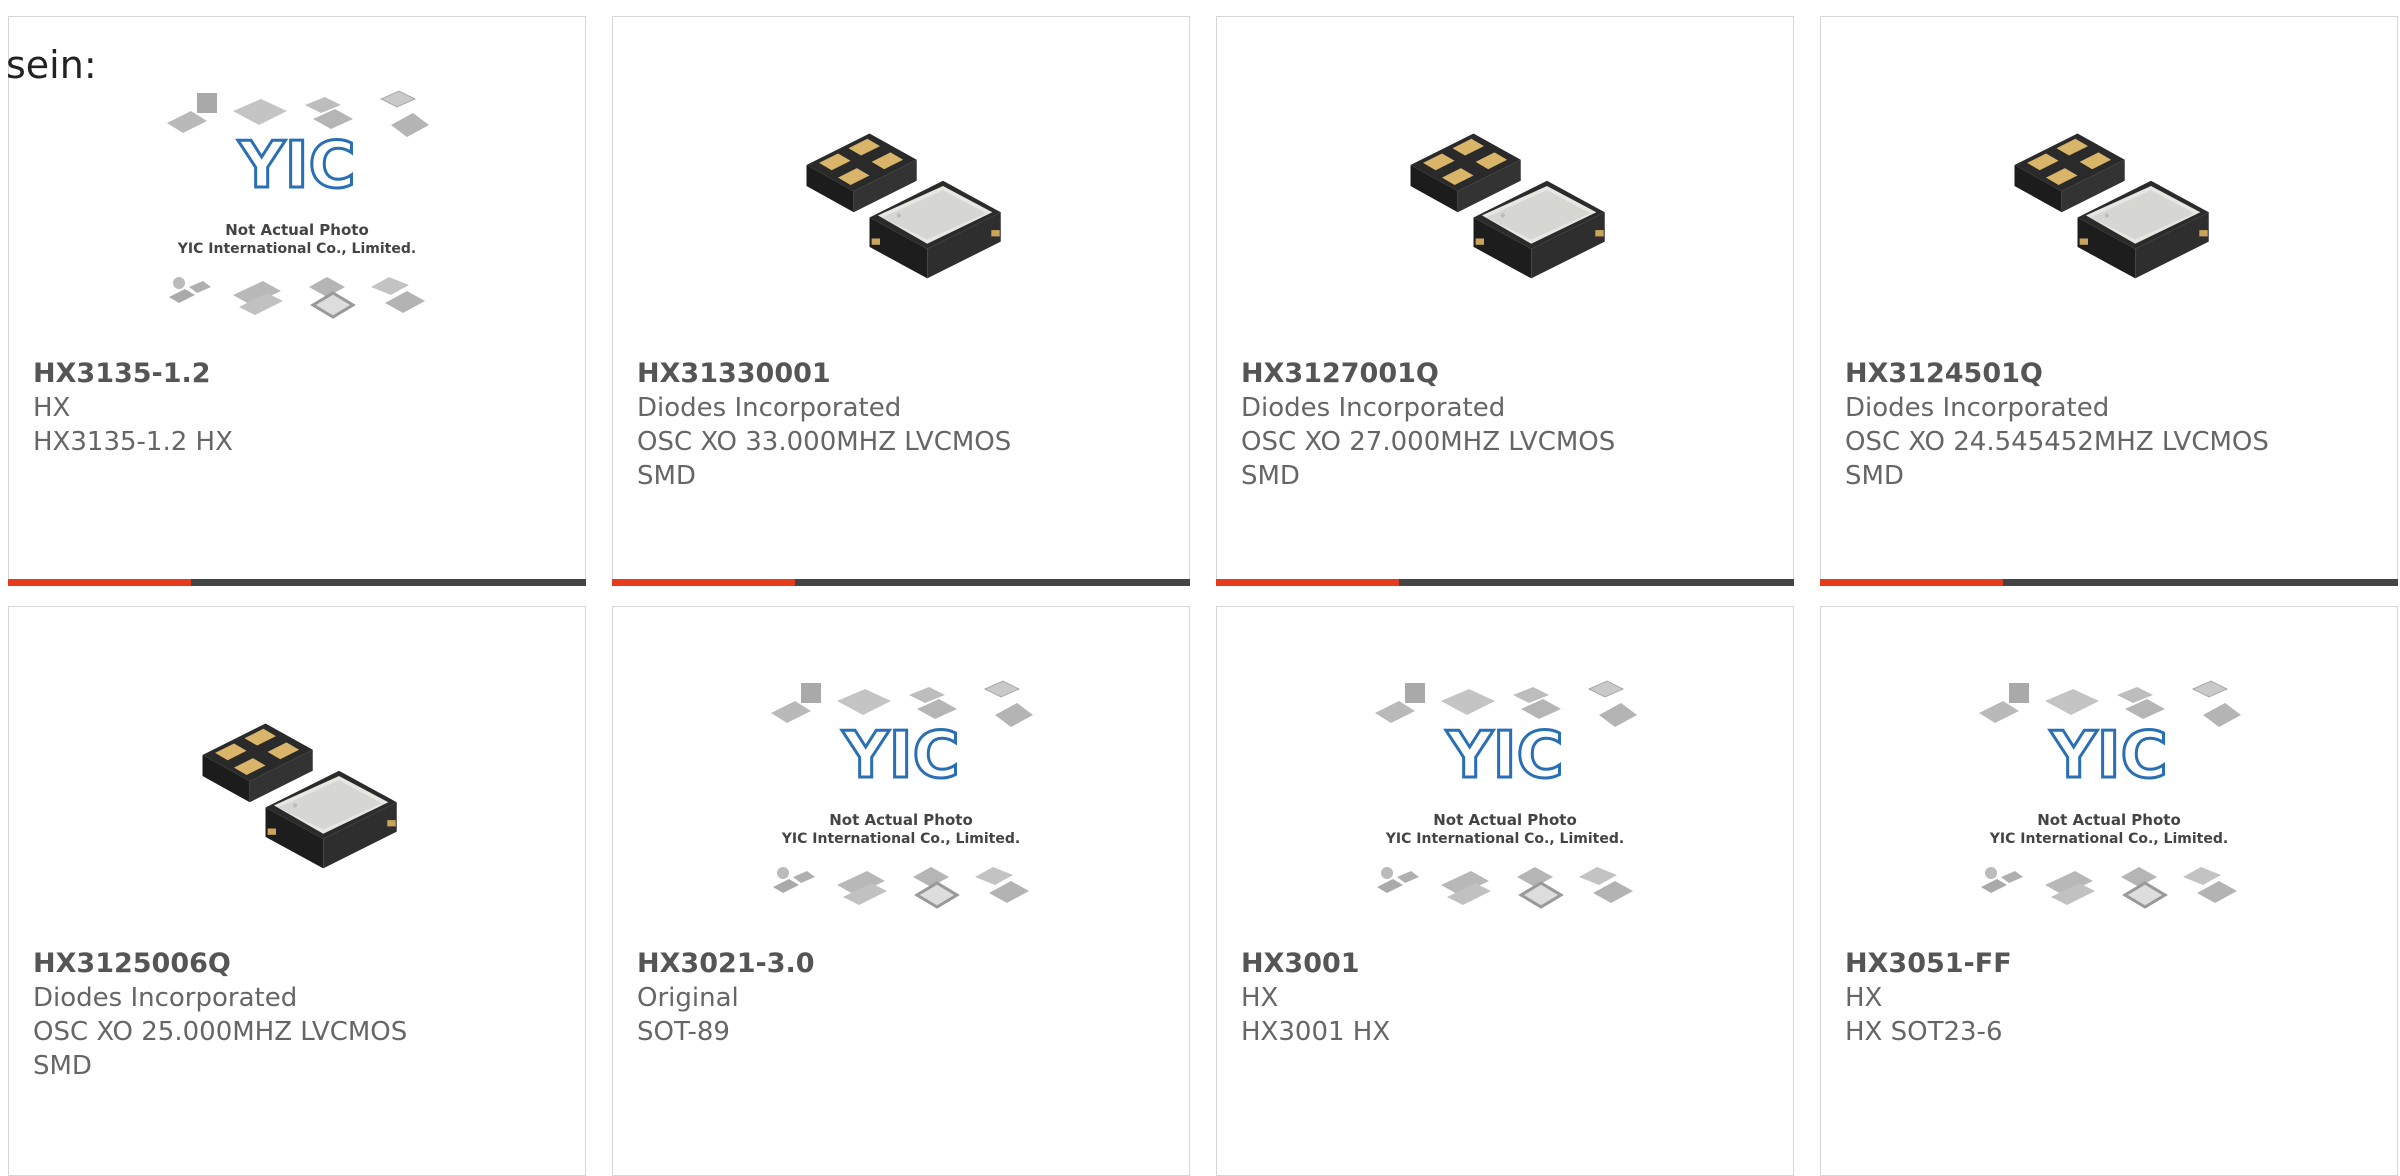 The image size is (2400, 1176). Describe the element at coordinates (1428, 442) in the screenshot. I see `product-description: OSC XO 27.000MHZ LVCMOS` at that location.